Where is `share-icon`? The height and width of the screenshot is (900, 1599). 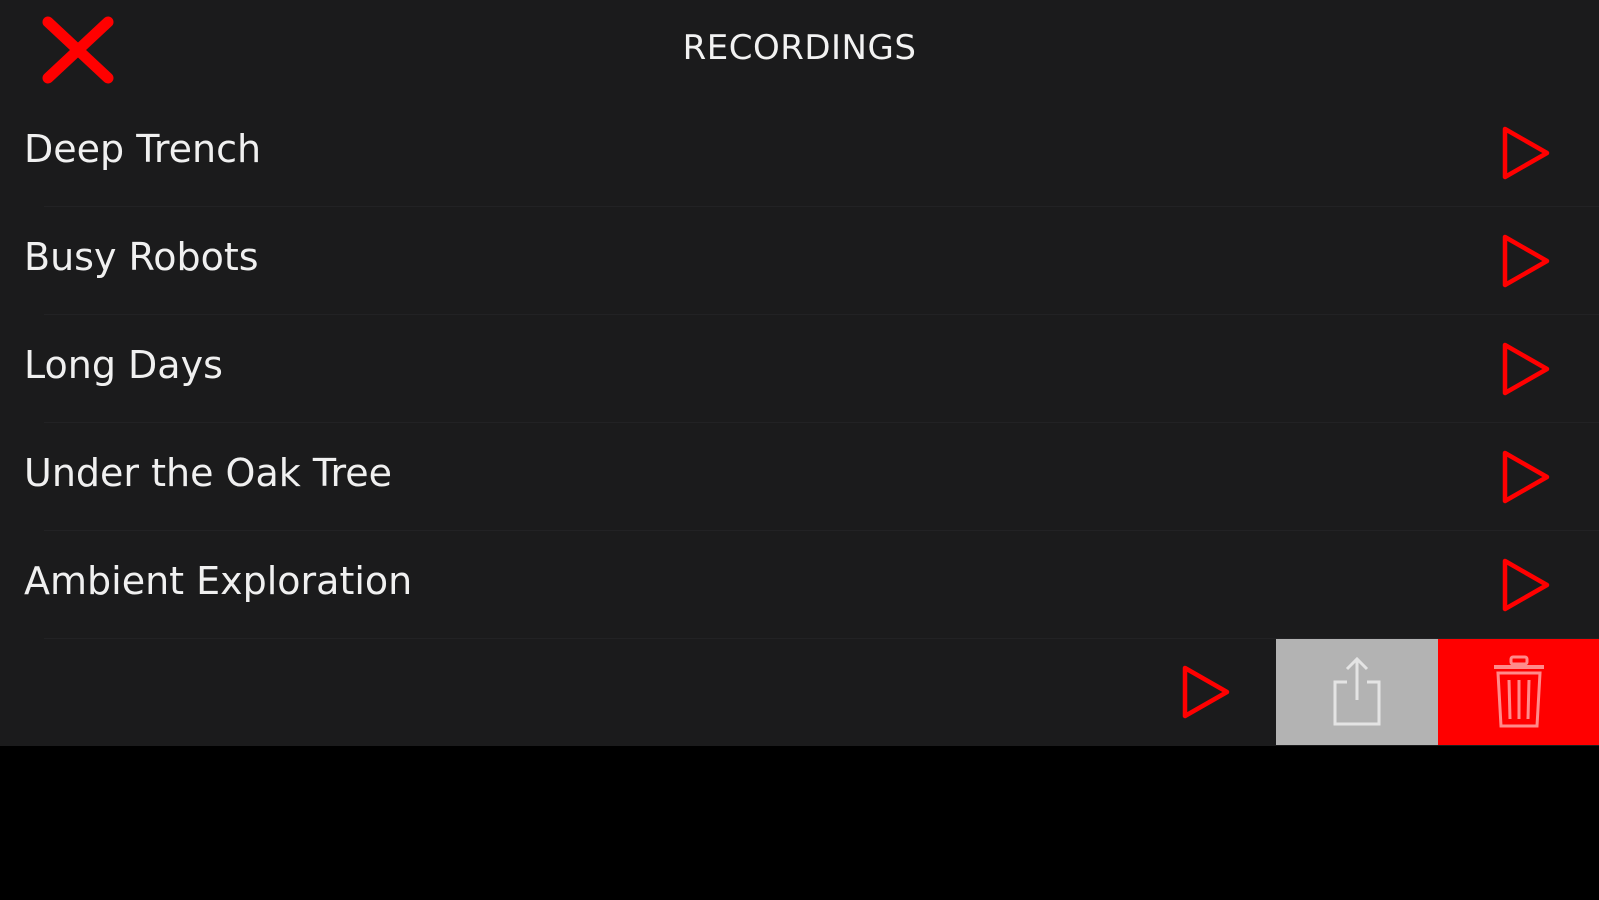
share-icon is located at coordinates (1357, 691).